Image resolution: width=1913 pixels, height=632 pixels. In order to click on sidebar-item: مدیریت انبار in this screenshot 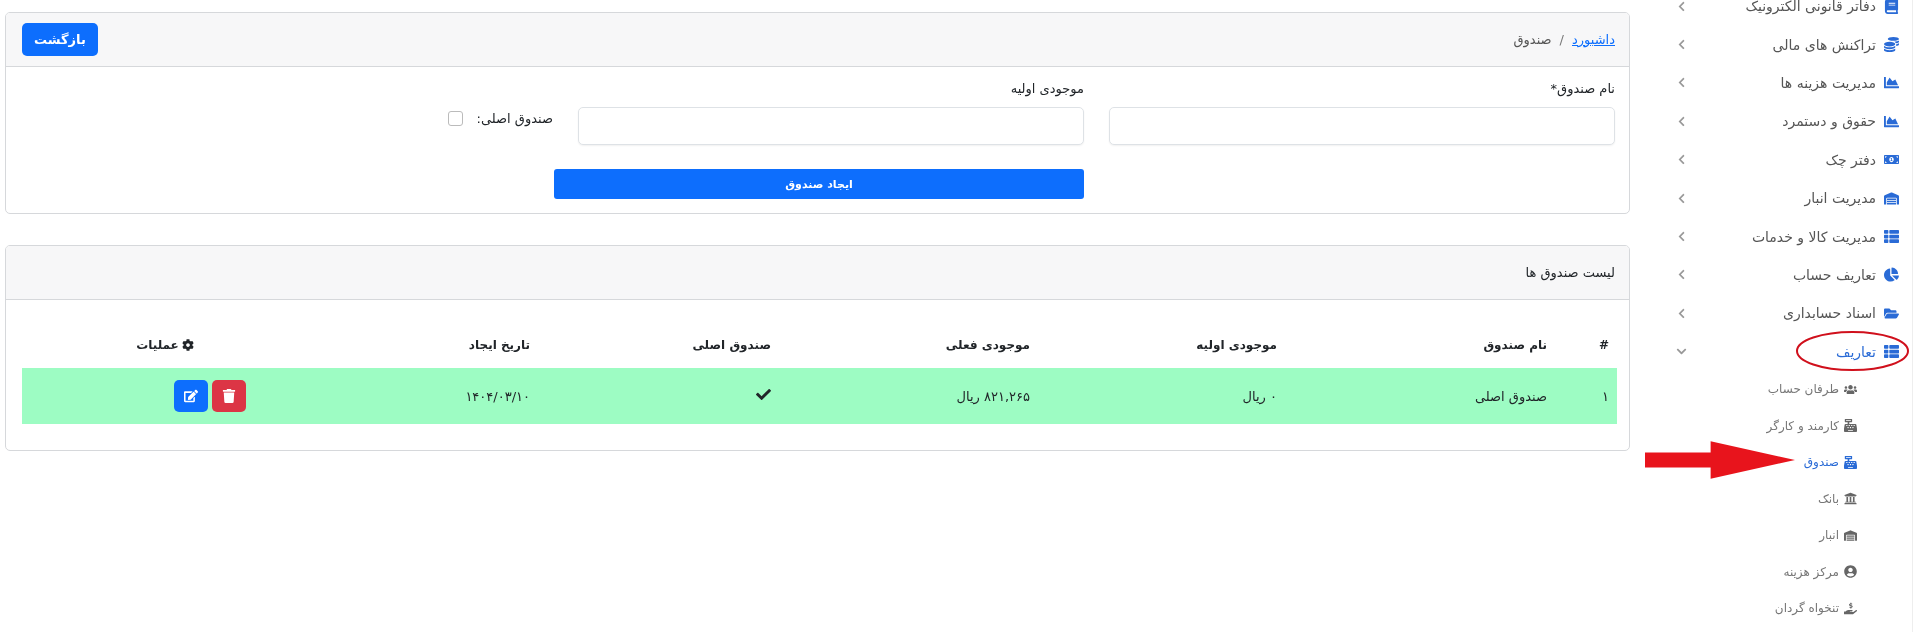, I will do `click(1769, 198)`.